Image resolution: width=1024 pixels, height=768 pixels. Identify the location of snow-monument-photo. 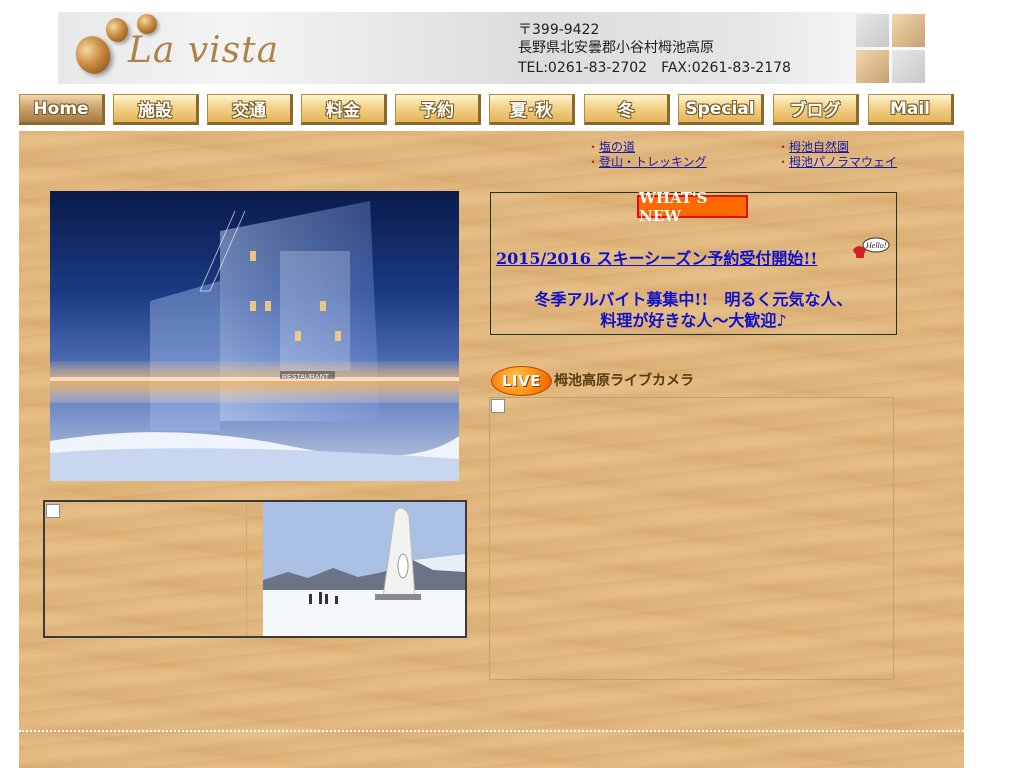
(364, 569).